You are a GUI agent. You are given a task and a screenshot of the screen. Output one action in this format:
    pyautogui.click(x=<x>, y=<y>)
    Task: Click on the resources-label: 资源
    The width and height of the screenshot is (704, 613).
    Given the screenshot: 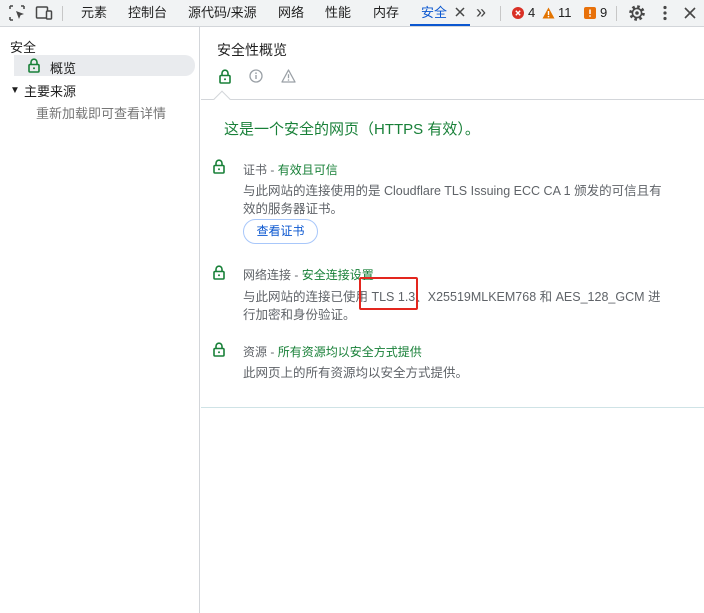 What is the action you would take?
    pyautogui.click(x=255, y=352)
    